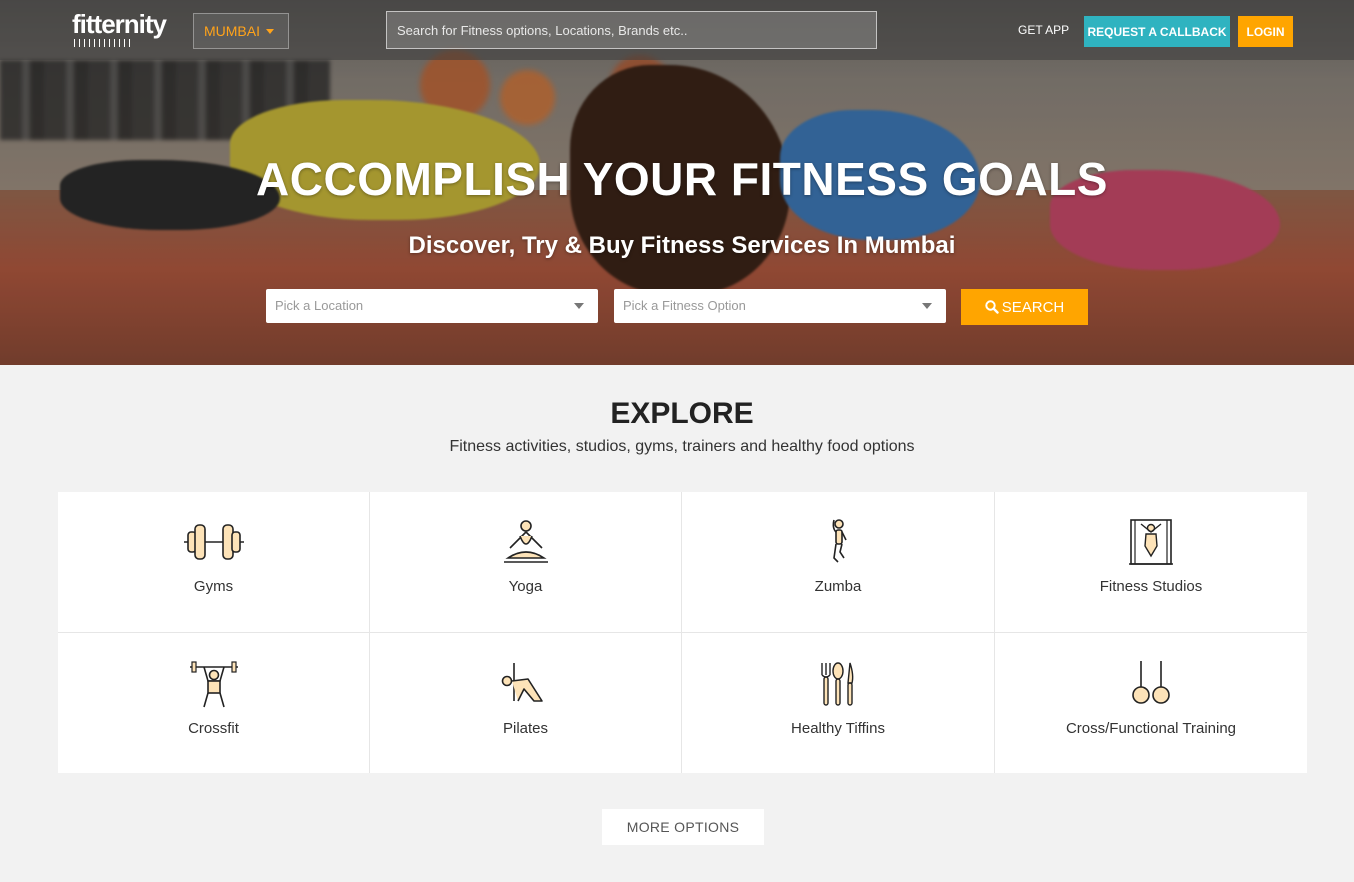 The height and width of the screenshot is (882, 1354). What do you see at coordinates (213, 586) in the screenshot?
I see `tile-label: Gyms` at bounding box center [213, 586].